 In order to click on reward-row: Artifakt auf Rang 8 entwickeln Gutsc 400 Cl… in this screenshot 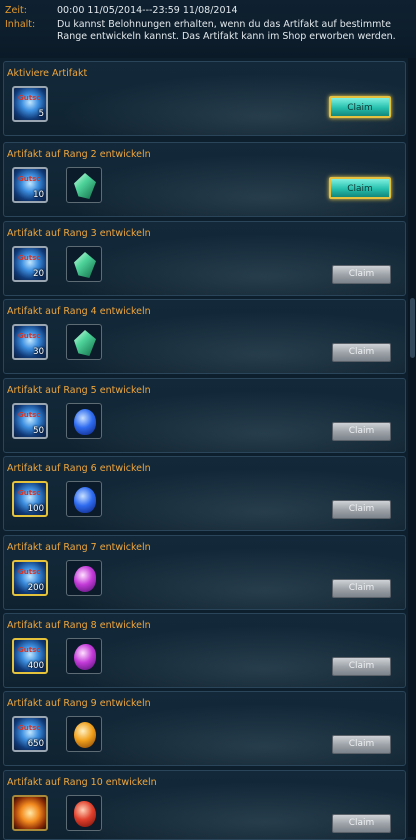, I will do `click(204, 650)`.